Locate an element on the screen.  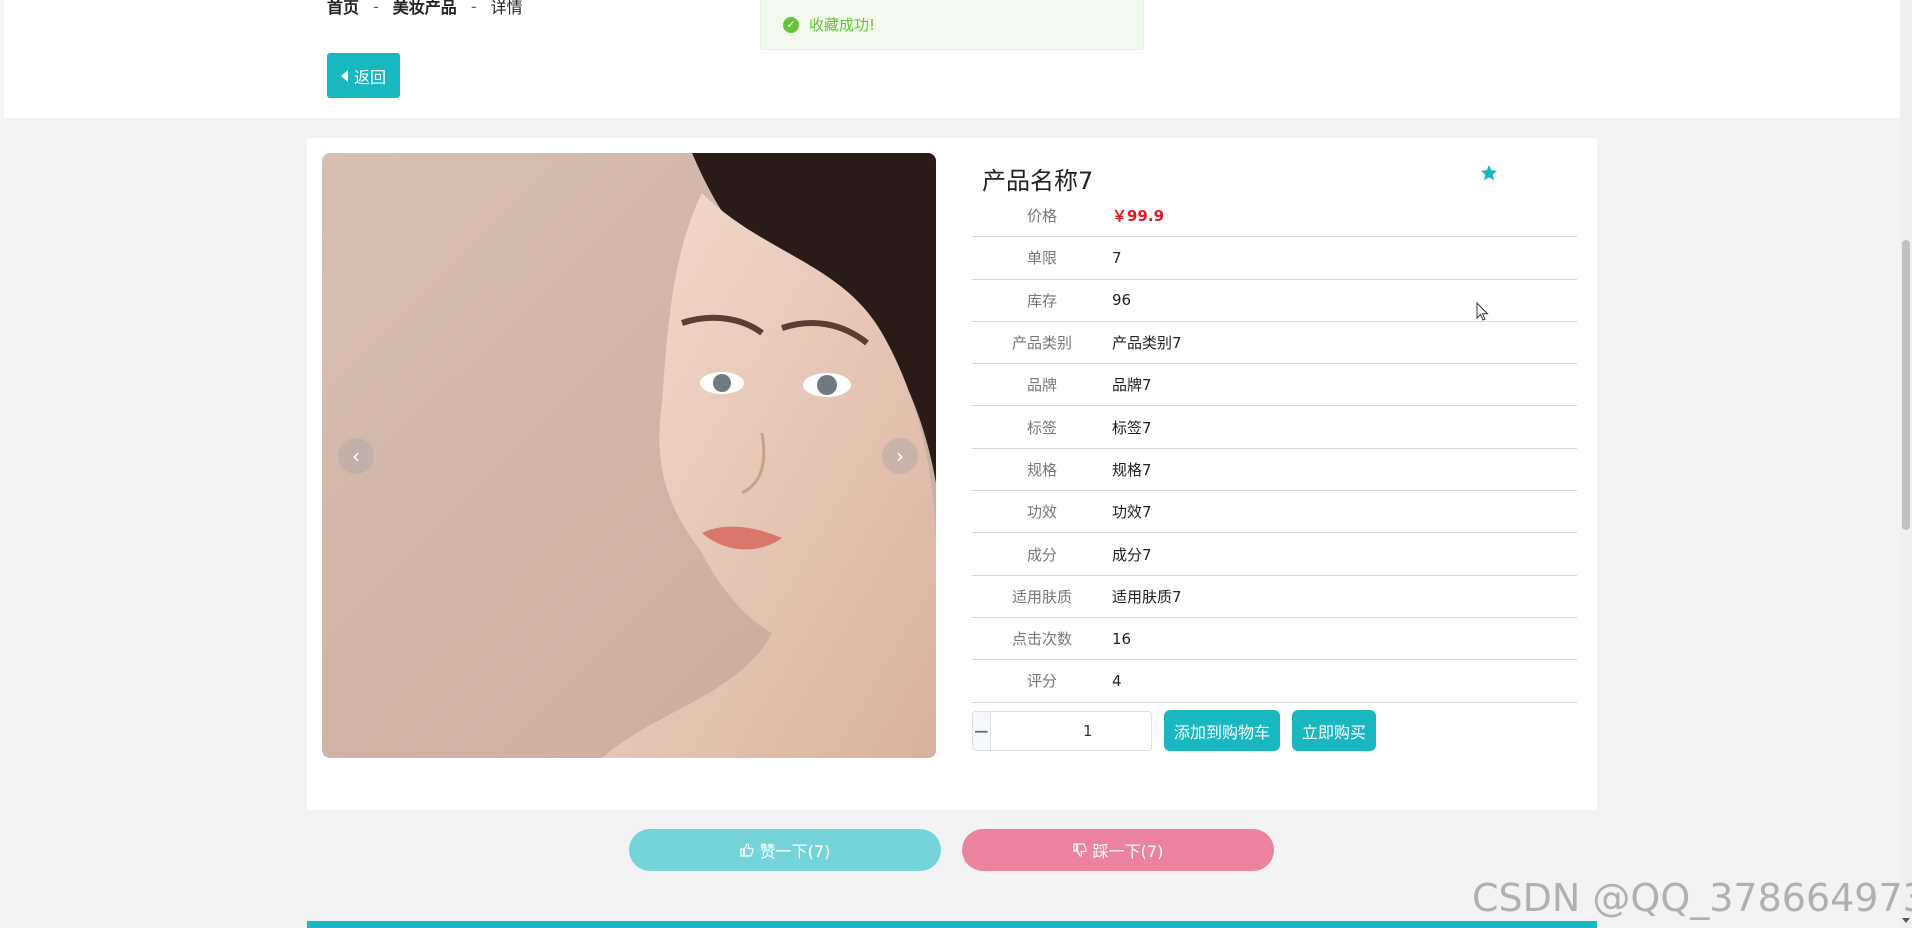
attribute-label: 库存 is located at coordinates (1041, 300).